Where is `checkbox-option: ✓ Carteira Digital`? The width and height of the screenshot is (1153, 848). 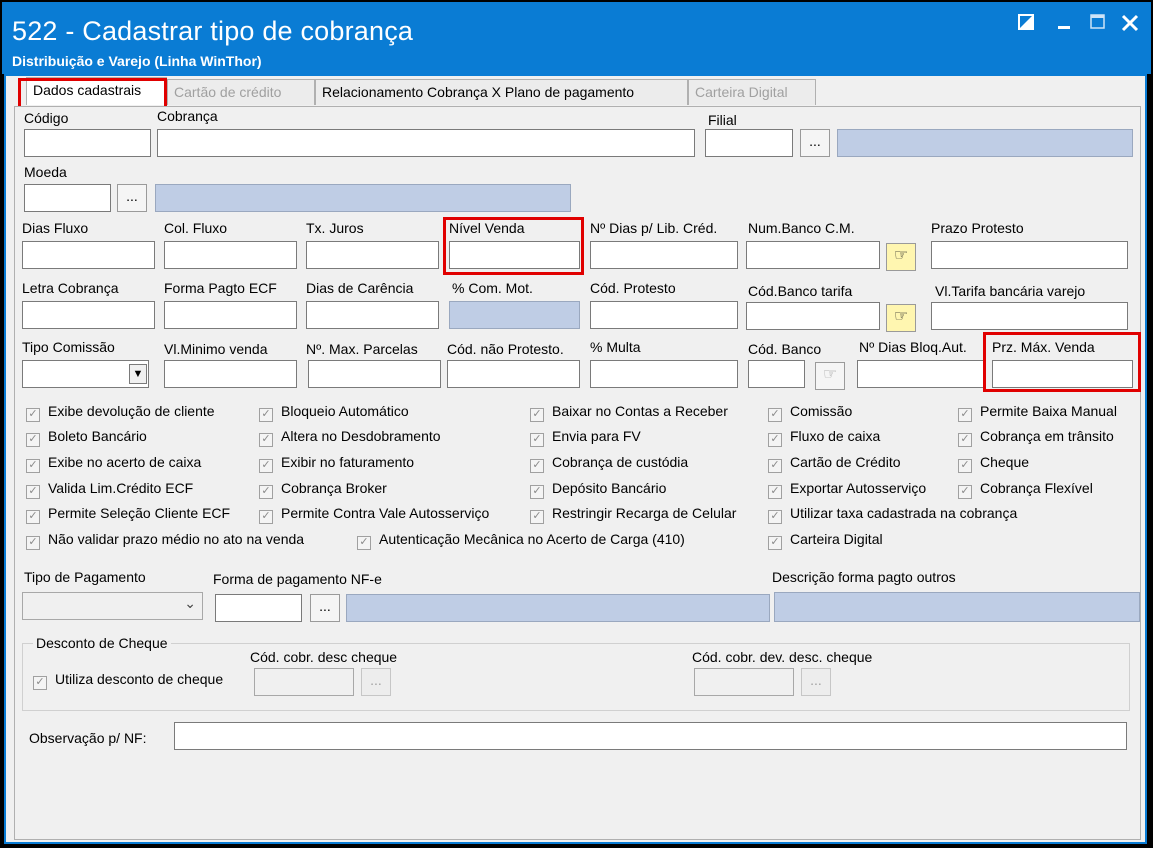 checkbox-option: ✓ Carteira Digital is located at coordinates (825, 541).